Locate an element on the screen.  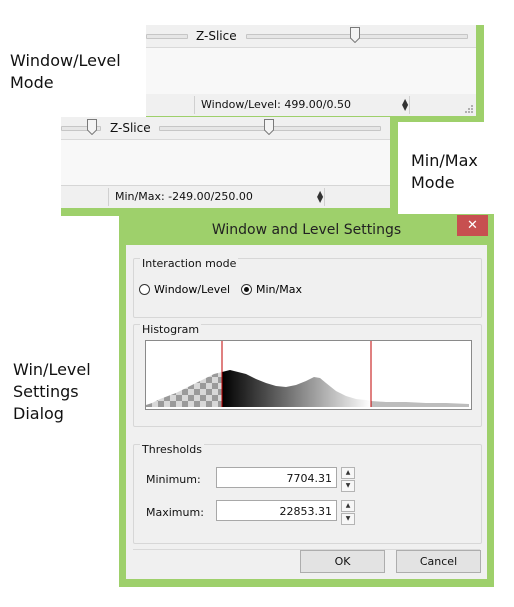
radio-min-max-label: Min/Max is located at coordinates (279, 289).